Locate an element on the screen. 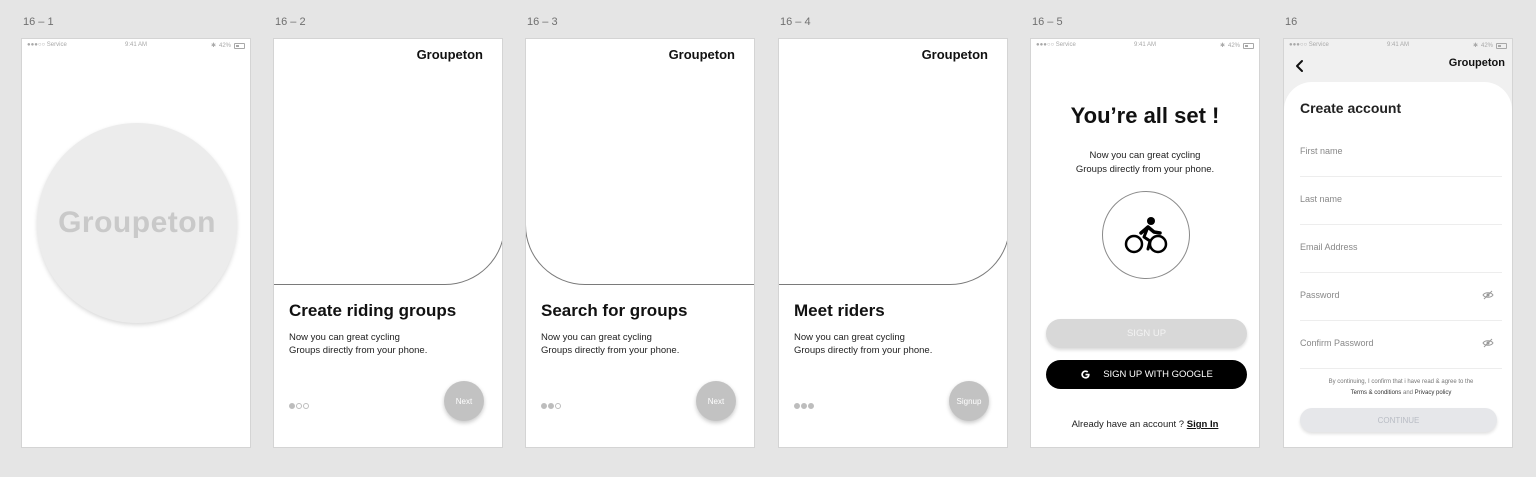 The image size is (1536, 477). password-field: Password is located at coordinates (1401, 305).